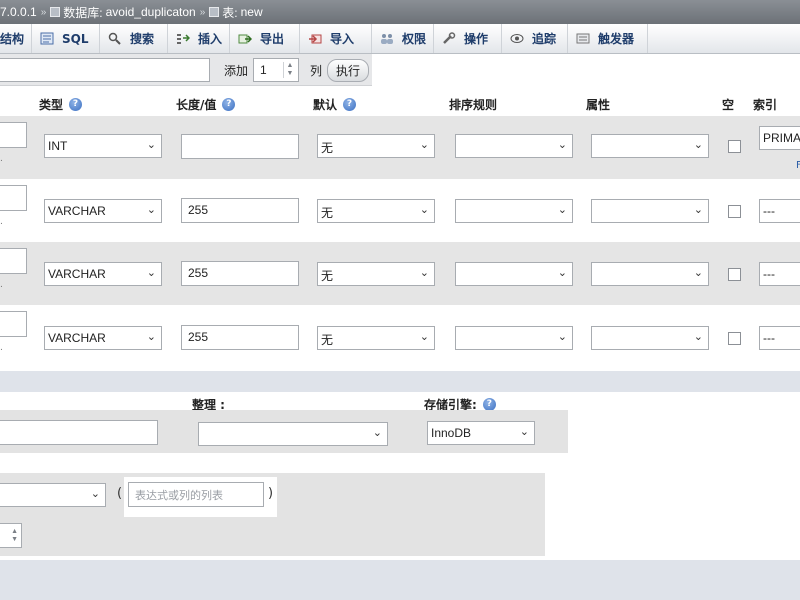  I want to click on partition-by-select: ⌄, so click(53, 495).